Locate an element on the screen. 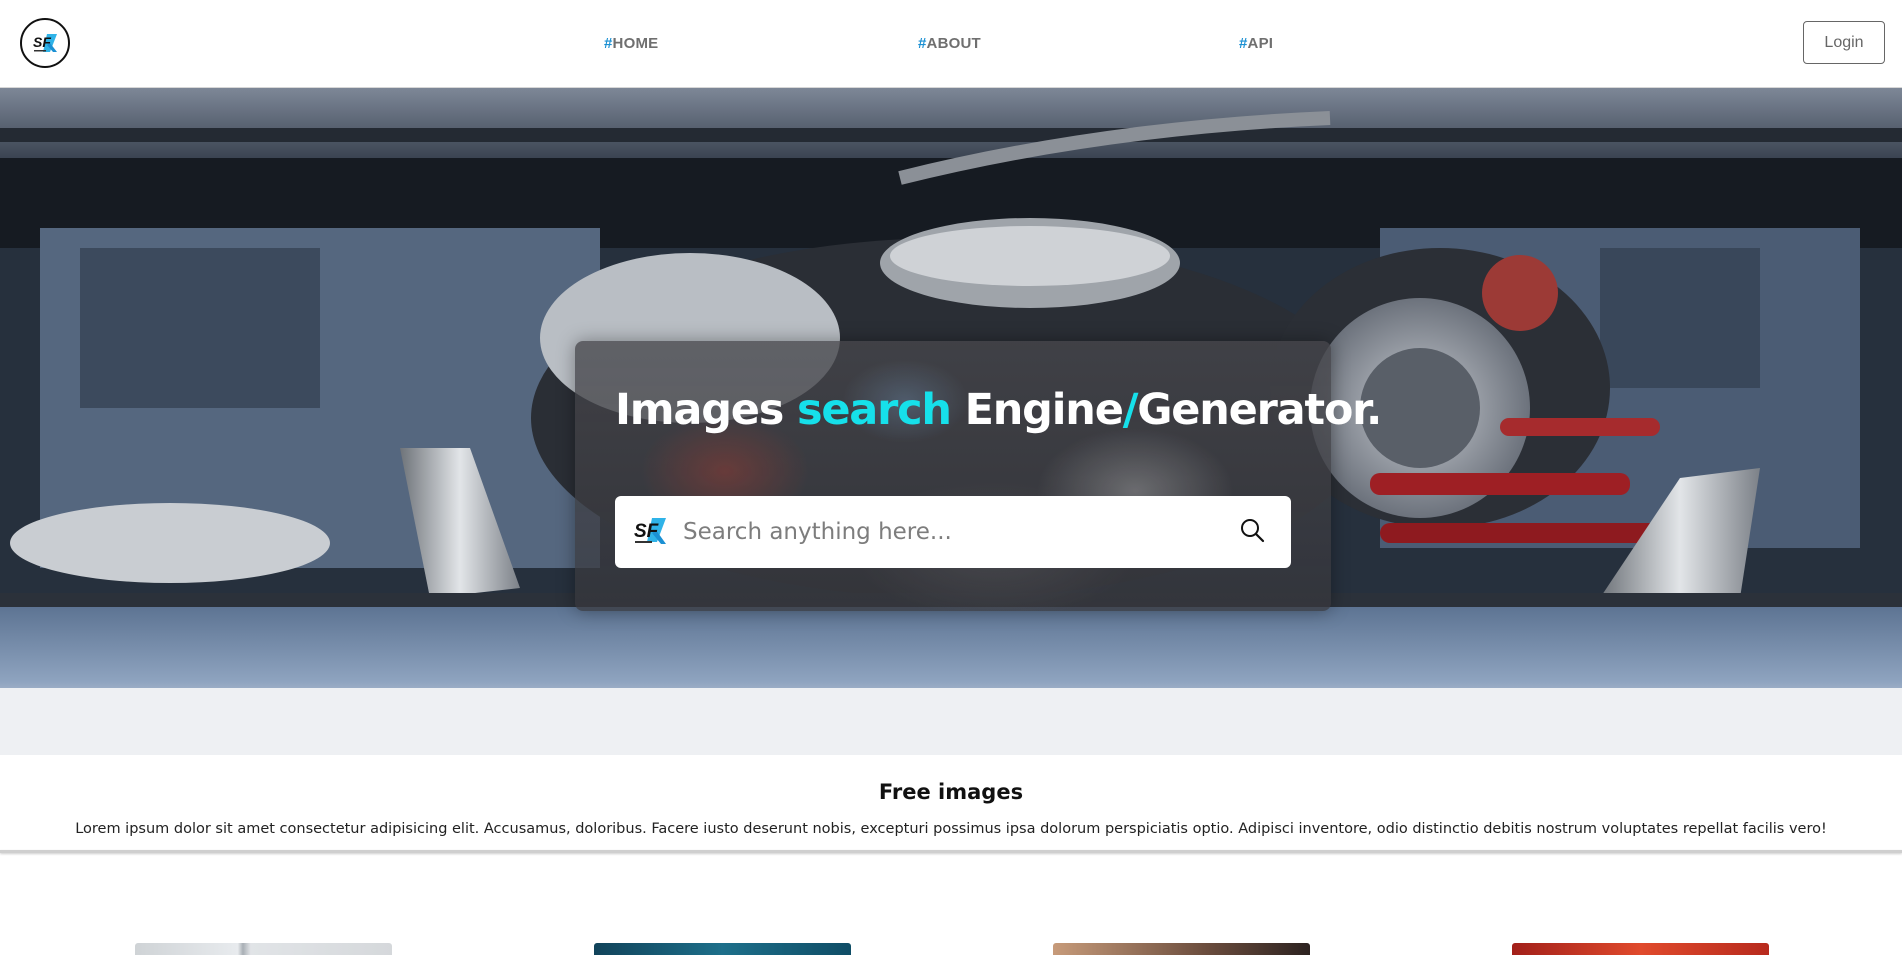 This screenshot has height=955, width=1902. nav-link-home: #HOME is located at coordinates (631, 43).